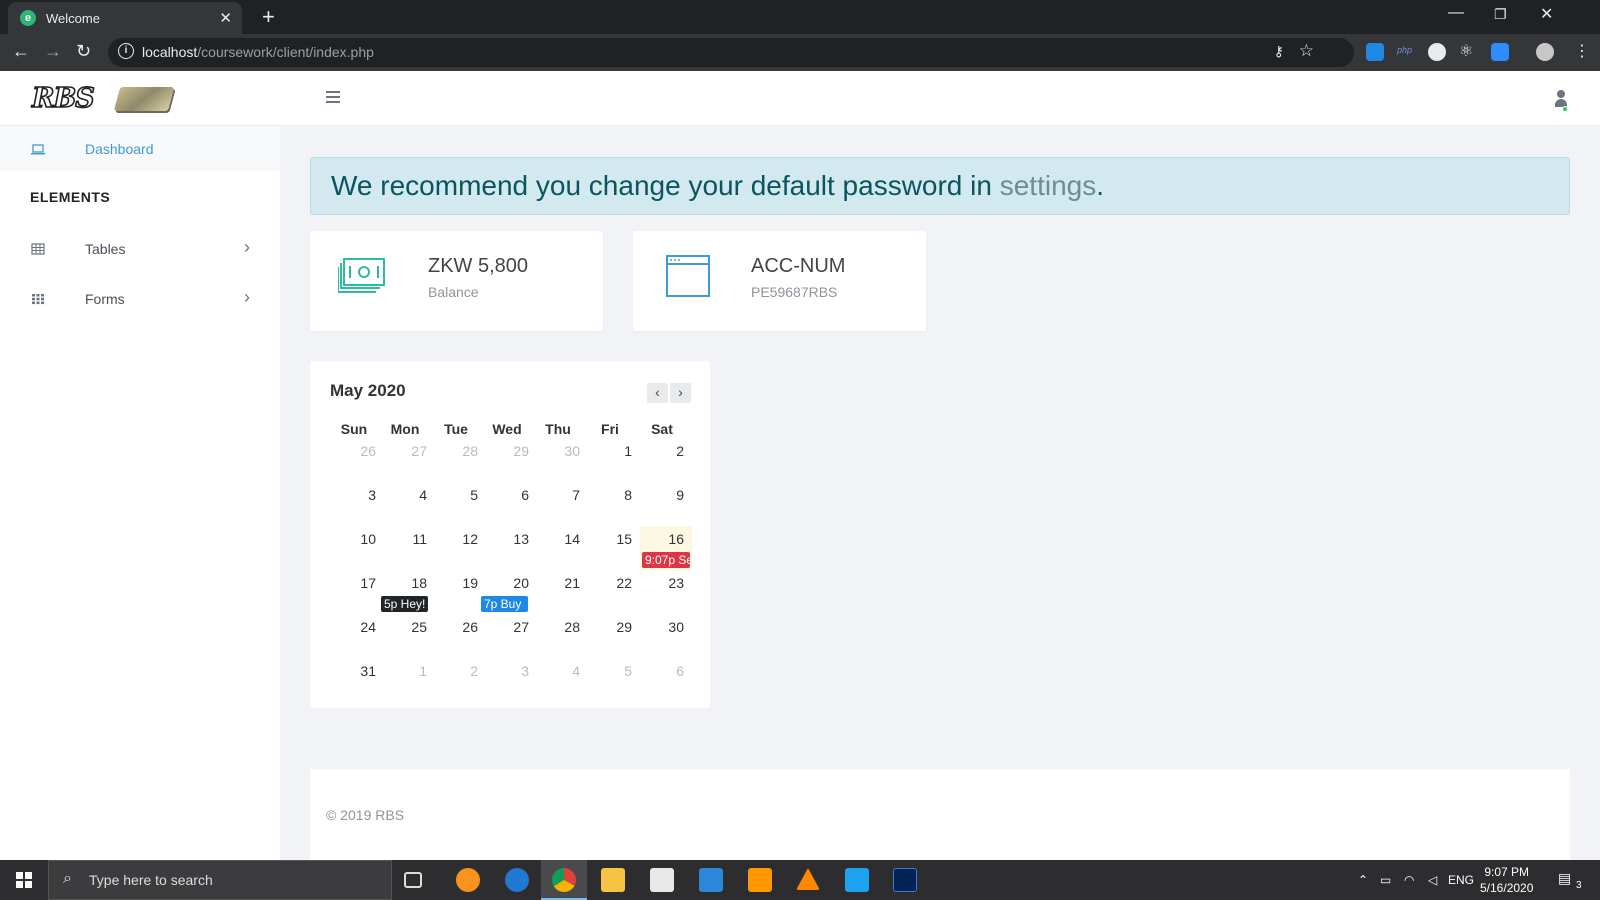  Describe the element at coordinates (517, 880) in the screenshot. I see `edge-icon` at that location.